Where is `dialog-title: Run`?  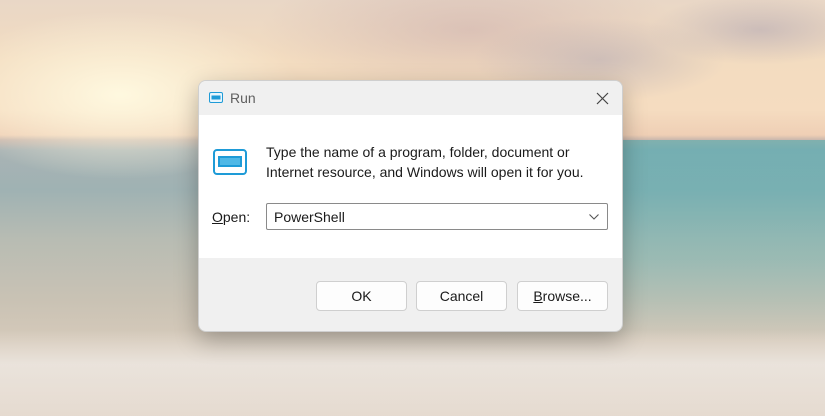
dialog-title: Run is located at coordinates (243, 98).